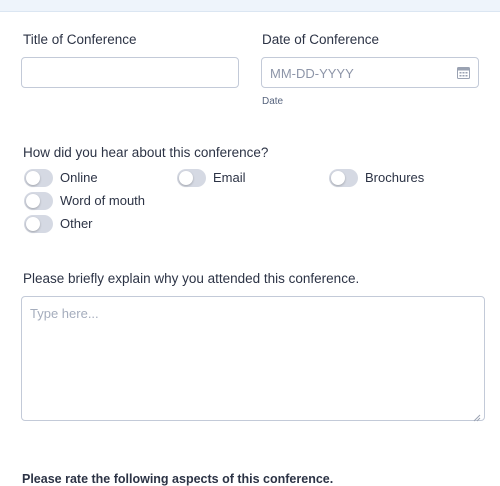 This screenshot has height=486, width=500. Describe the element at coordinates (80, 39) in the screenshot. I see `title-label: Title of Conference` at that location.